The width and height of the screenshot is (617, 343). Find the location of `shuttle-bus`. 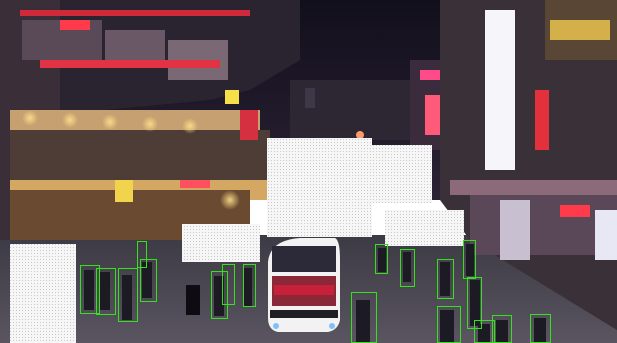

shuttle-bus is located at coordinates (304, 285).